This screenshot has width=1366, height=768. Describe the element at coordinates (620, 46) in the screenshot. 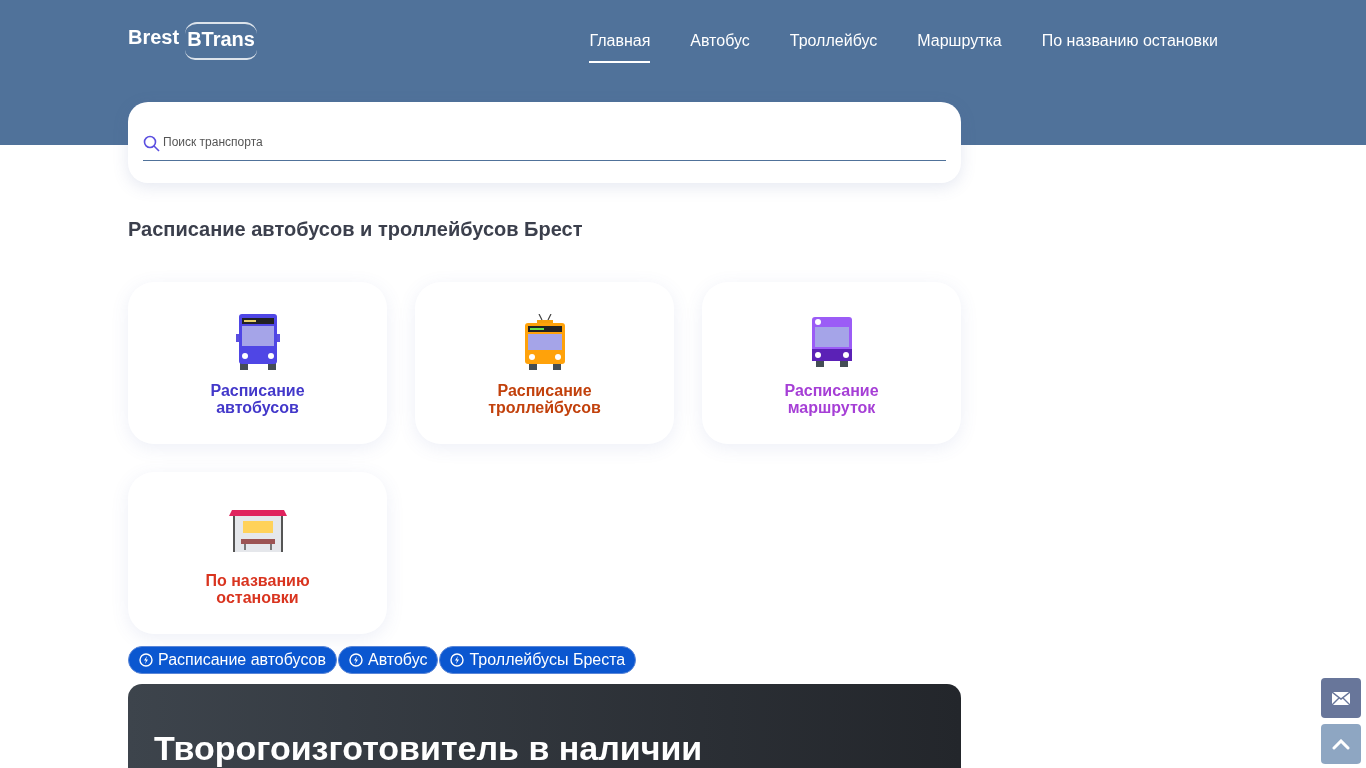

I see `nav-link: Главная` at that location.